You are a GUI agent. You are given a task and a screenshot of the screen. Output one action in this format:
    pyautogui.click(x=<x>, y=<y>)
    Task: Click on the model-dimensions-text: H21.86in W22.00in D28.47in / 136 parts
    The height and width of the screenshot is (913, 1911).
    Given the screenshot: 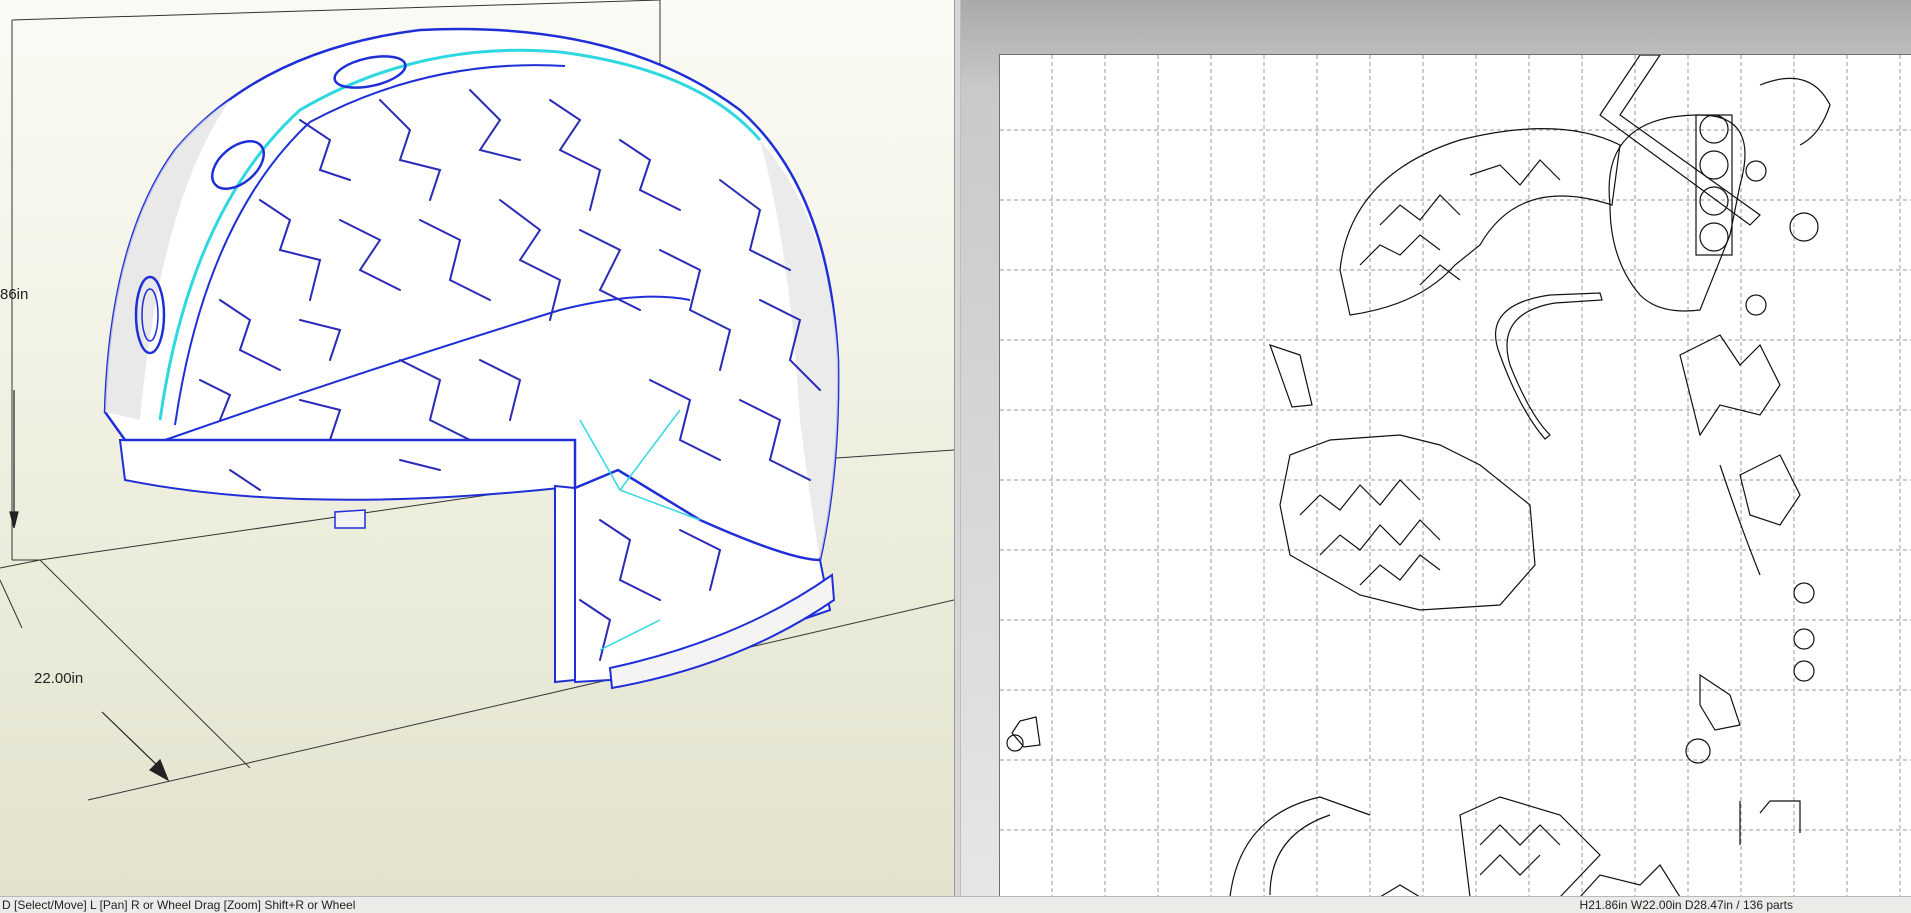 What is the action you would take?
    pyautogui.click(x=1686, y=905)
    